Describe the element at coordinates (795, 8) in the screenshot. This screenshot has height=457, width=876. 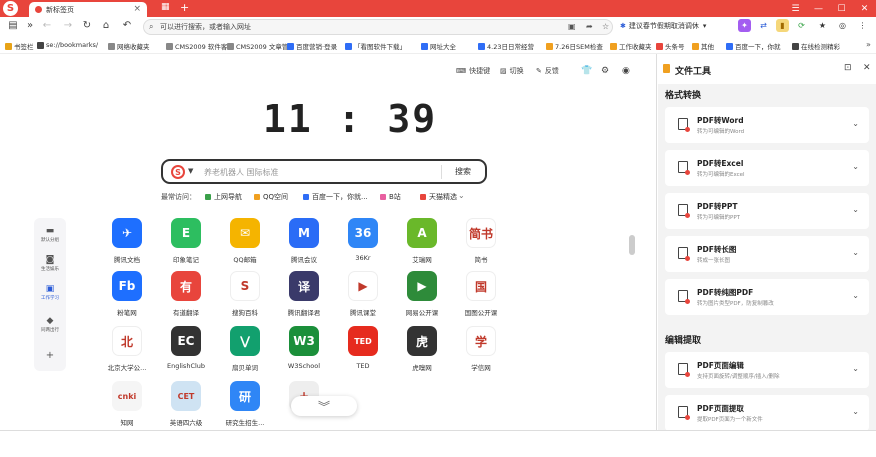
I see `menu-icon: ☰` at that location.